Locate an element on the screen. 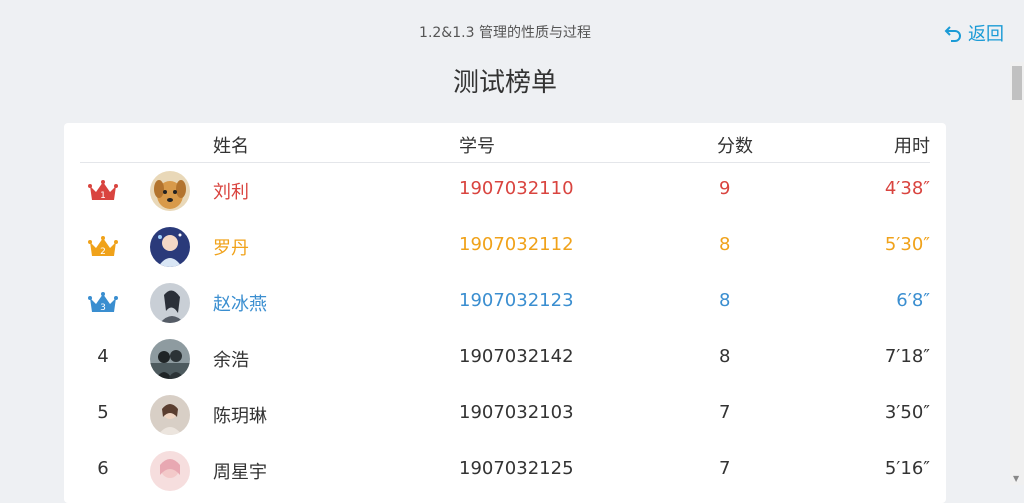 The image size is (1024, 503). table-row: 2 罗丹 1907032112 8 5′30″ is located at coordinates (505, 247).